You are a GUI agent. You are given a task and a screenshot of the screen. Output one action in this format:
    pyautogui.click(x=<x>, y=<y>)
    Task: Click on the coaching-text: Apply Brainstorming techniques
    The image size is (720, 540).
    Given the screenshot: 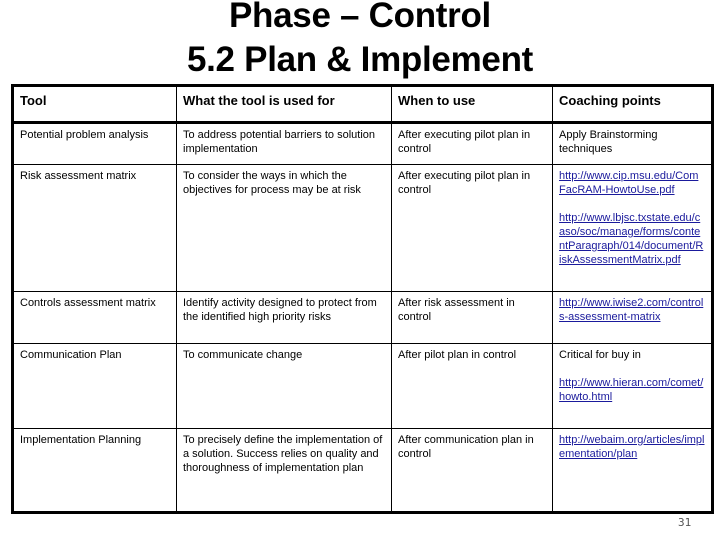 What is the action you would take?
    pyautogui.click(x=608, y=142)
    